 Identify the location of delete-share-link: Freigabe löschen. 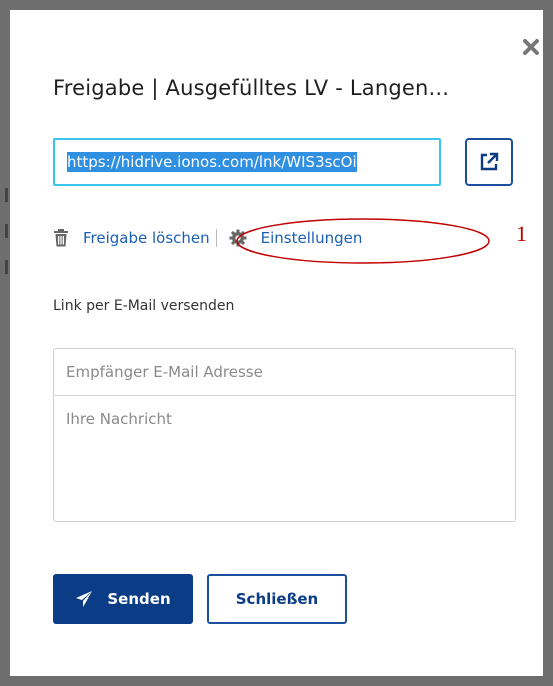
(146, 238).